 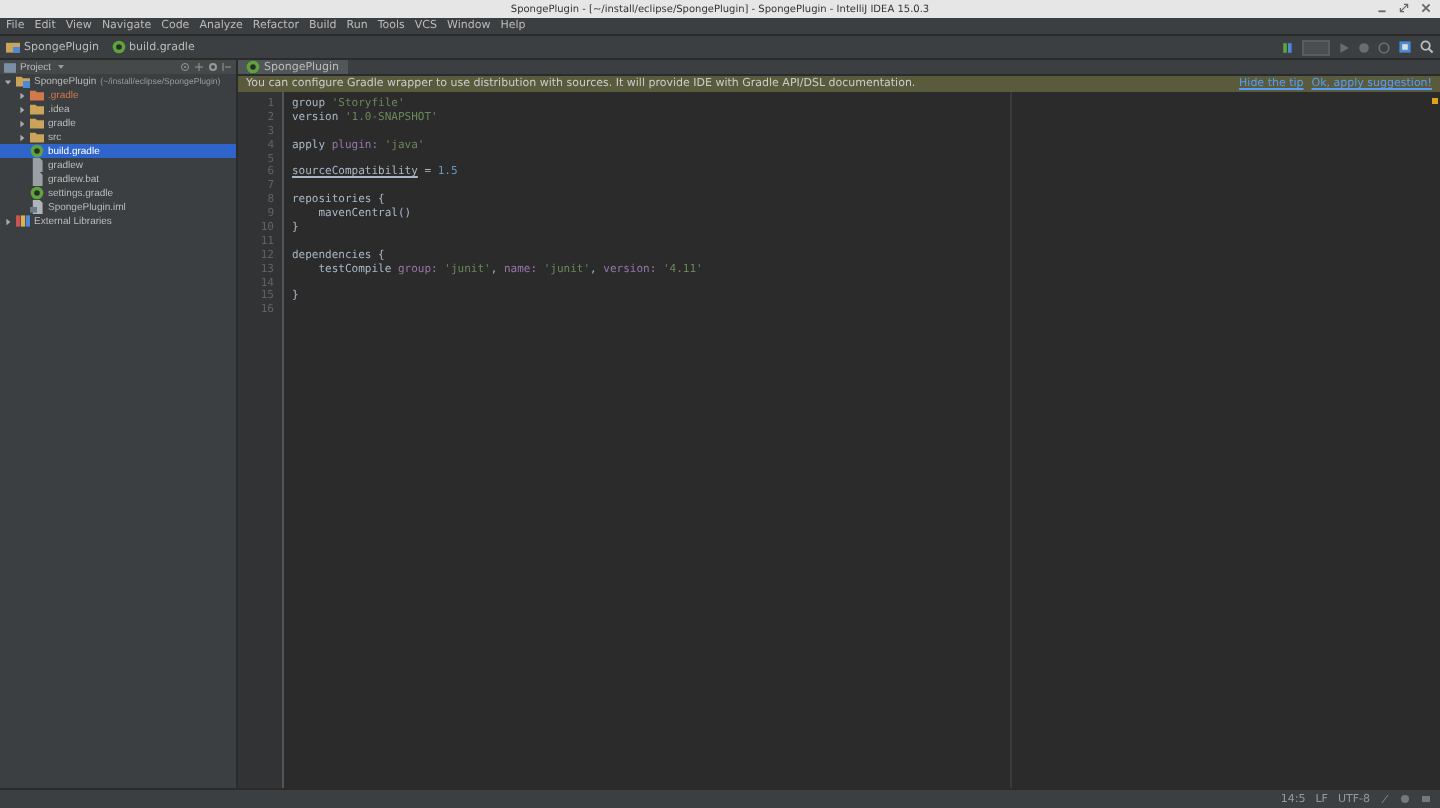 I want to click on project-view-icon, so click(x=10, y=67).